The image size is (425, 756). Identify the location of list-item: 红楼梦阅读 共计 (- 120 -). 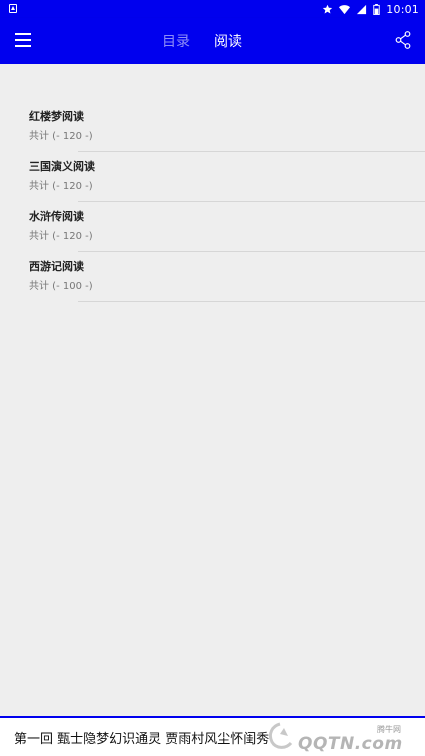
(212, 127).